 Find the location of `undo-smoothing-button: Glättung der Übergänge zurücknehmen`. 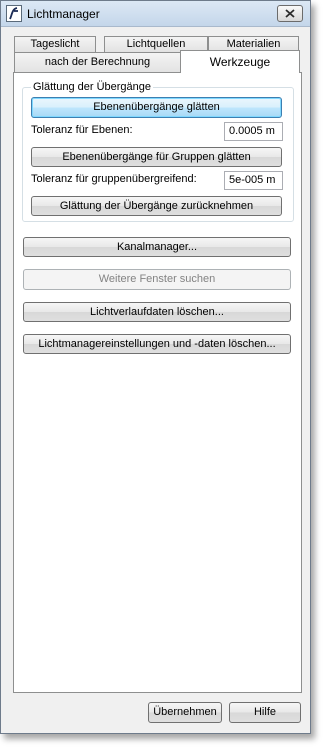

undo-smoothing-button: Glättung der Übergänge zurücknehmen is located at coordinates (156, 206).